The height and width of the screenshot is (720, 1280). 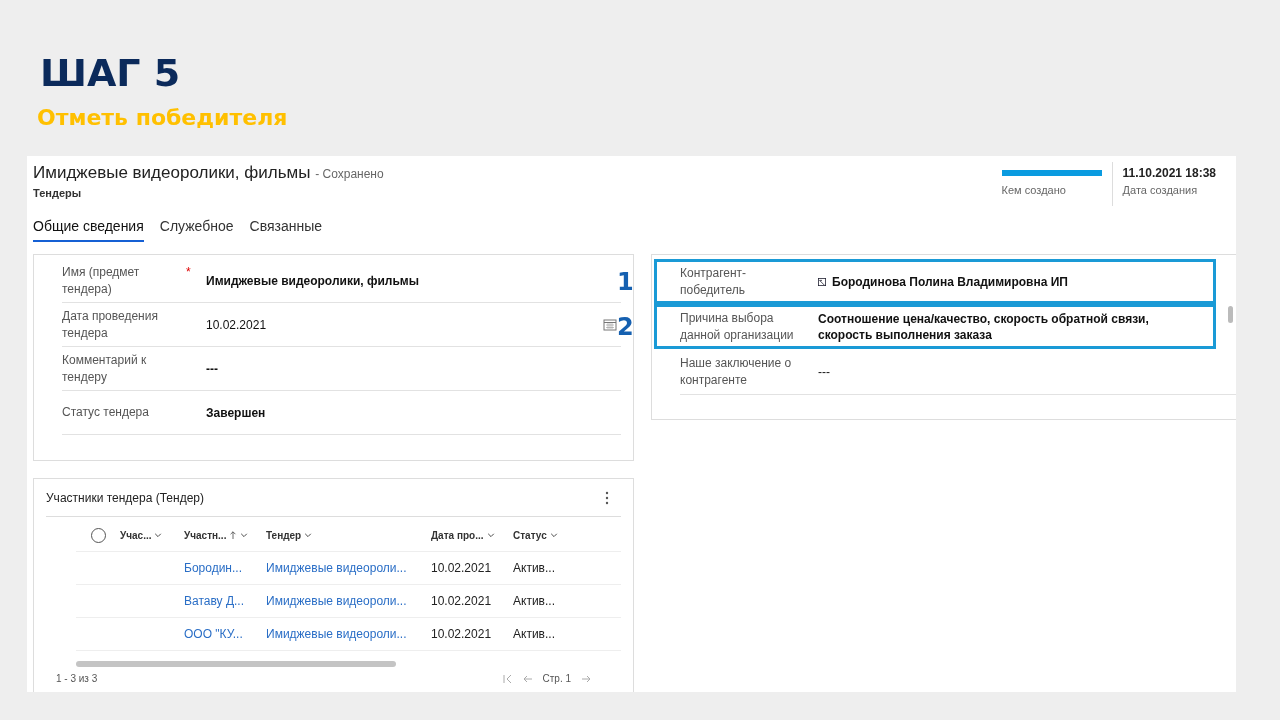 I want to click on header-label: Кем создано, so click(x=1034, y=190).